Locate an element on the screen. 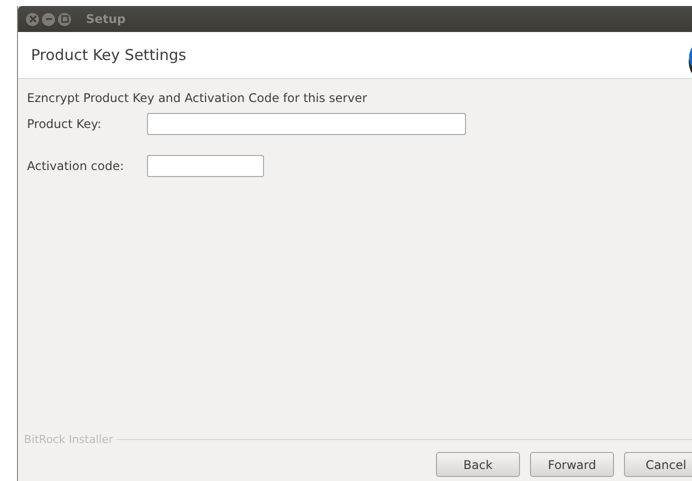 The width and height of the screenshot is (692, 481). maximize-icon is located at coordinates (64, 19).